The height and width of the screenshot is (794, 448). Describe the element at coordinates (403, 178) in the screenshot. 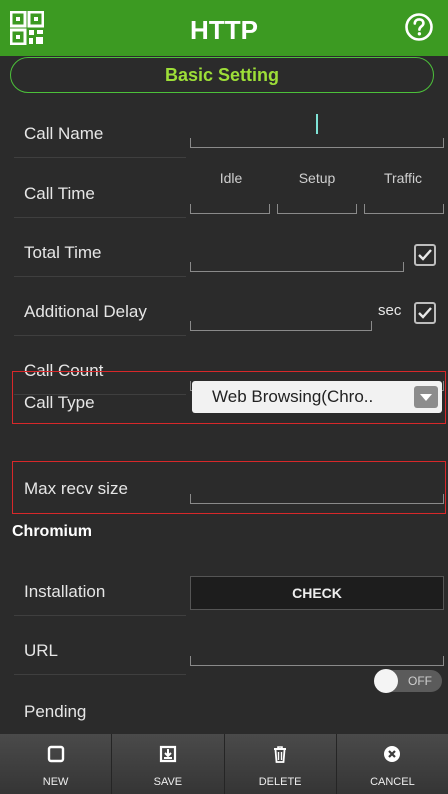

I see `traffic-column-label: Traffic` at that location.